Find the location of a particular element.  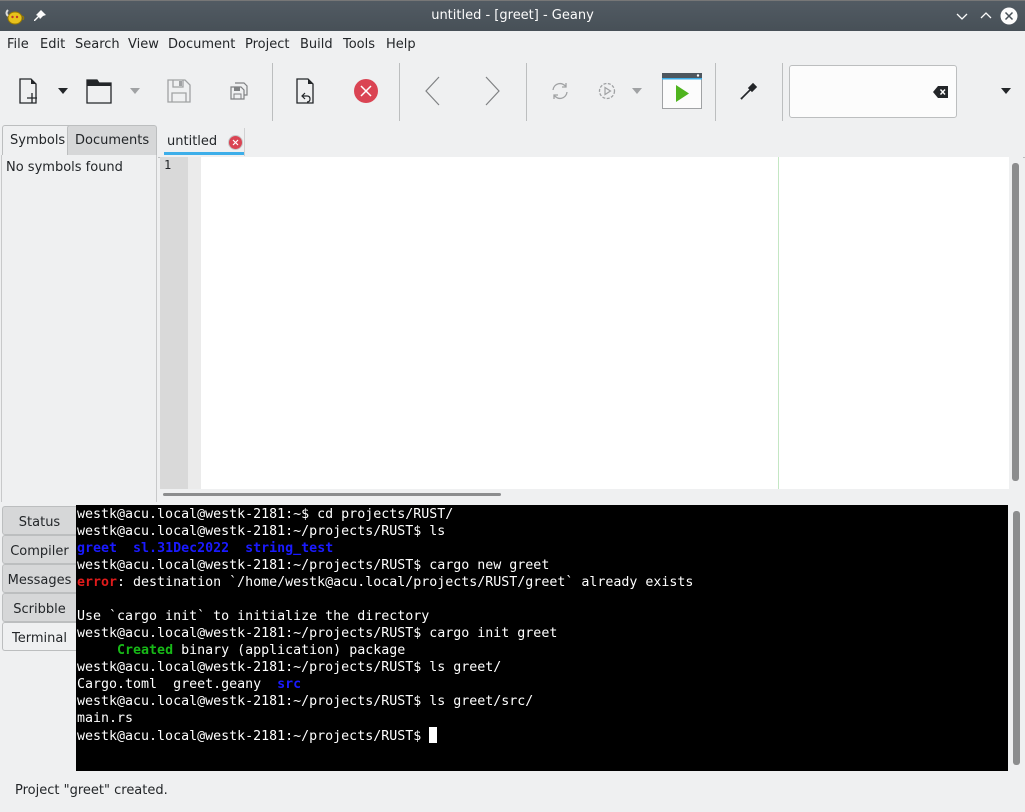

save-icon is located at coordinates (179, 91).